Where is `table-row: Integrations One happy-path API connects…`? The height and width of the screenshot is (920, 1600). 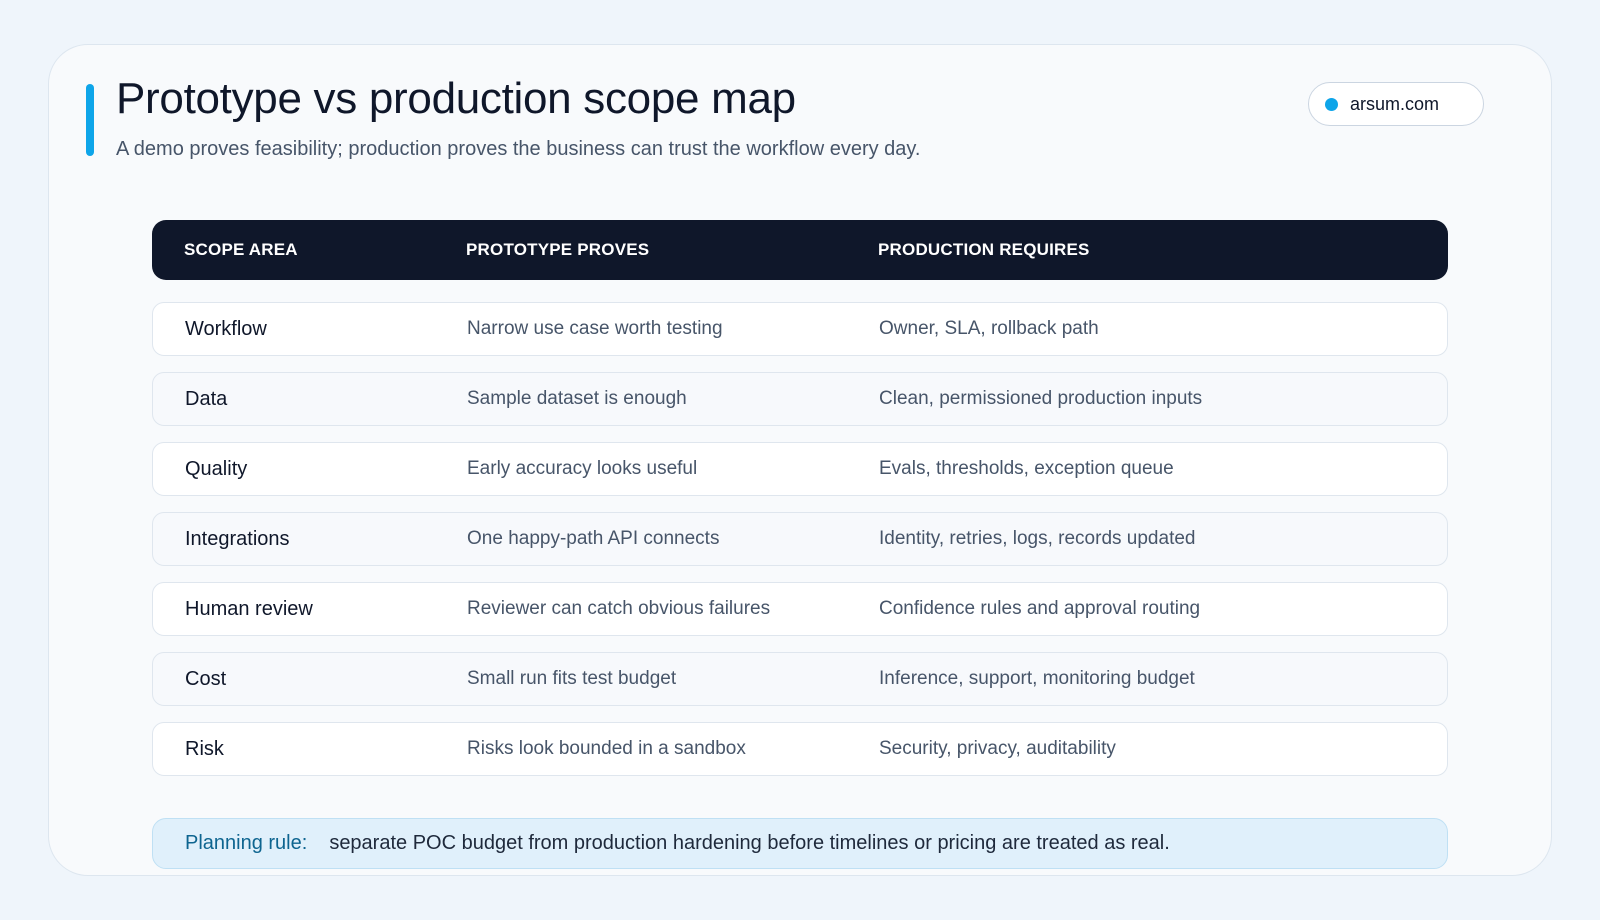 table-row: Integrations One happy-path API connects… is located at coordinates (800, 539).